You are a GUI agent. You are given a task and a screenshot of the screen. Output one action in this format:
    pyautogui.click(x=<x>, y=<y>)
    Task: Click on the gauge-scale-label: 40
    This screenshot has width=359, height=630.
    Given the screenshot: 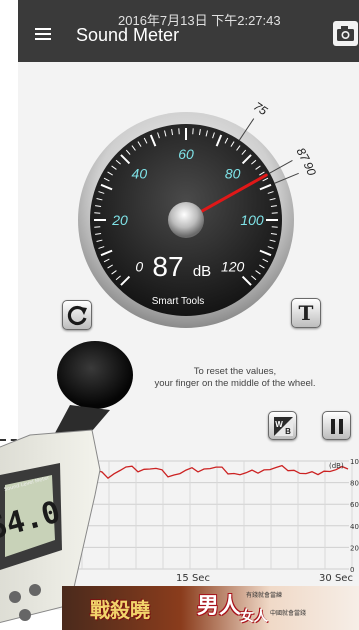 What is the action you would take?
    pyautogui.click(x=140, y=173)
    